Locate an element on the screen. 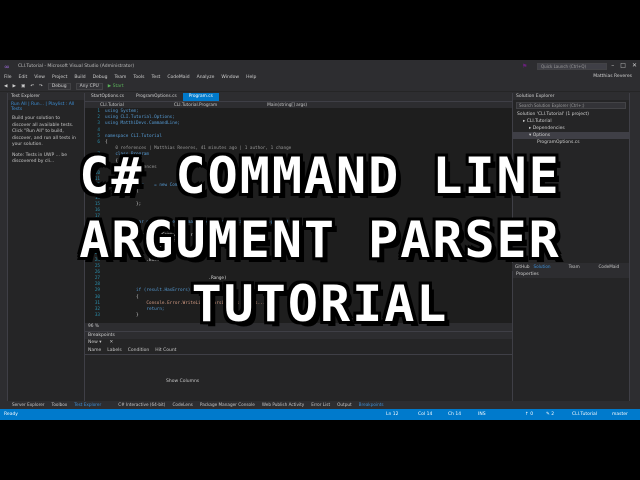 The height and width of the screenshot is (480, 640). status-line: Ln 12 is located at coordinates (392, 414).